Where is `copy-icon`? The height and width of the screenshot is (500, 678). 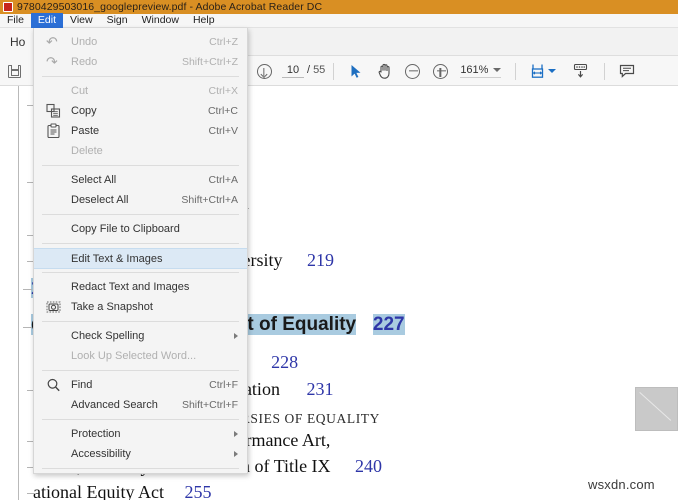 copy-icon is located at coordinates (53, 111).